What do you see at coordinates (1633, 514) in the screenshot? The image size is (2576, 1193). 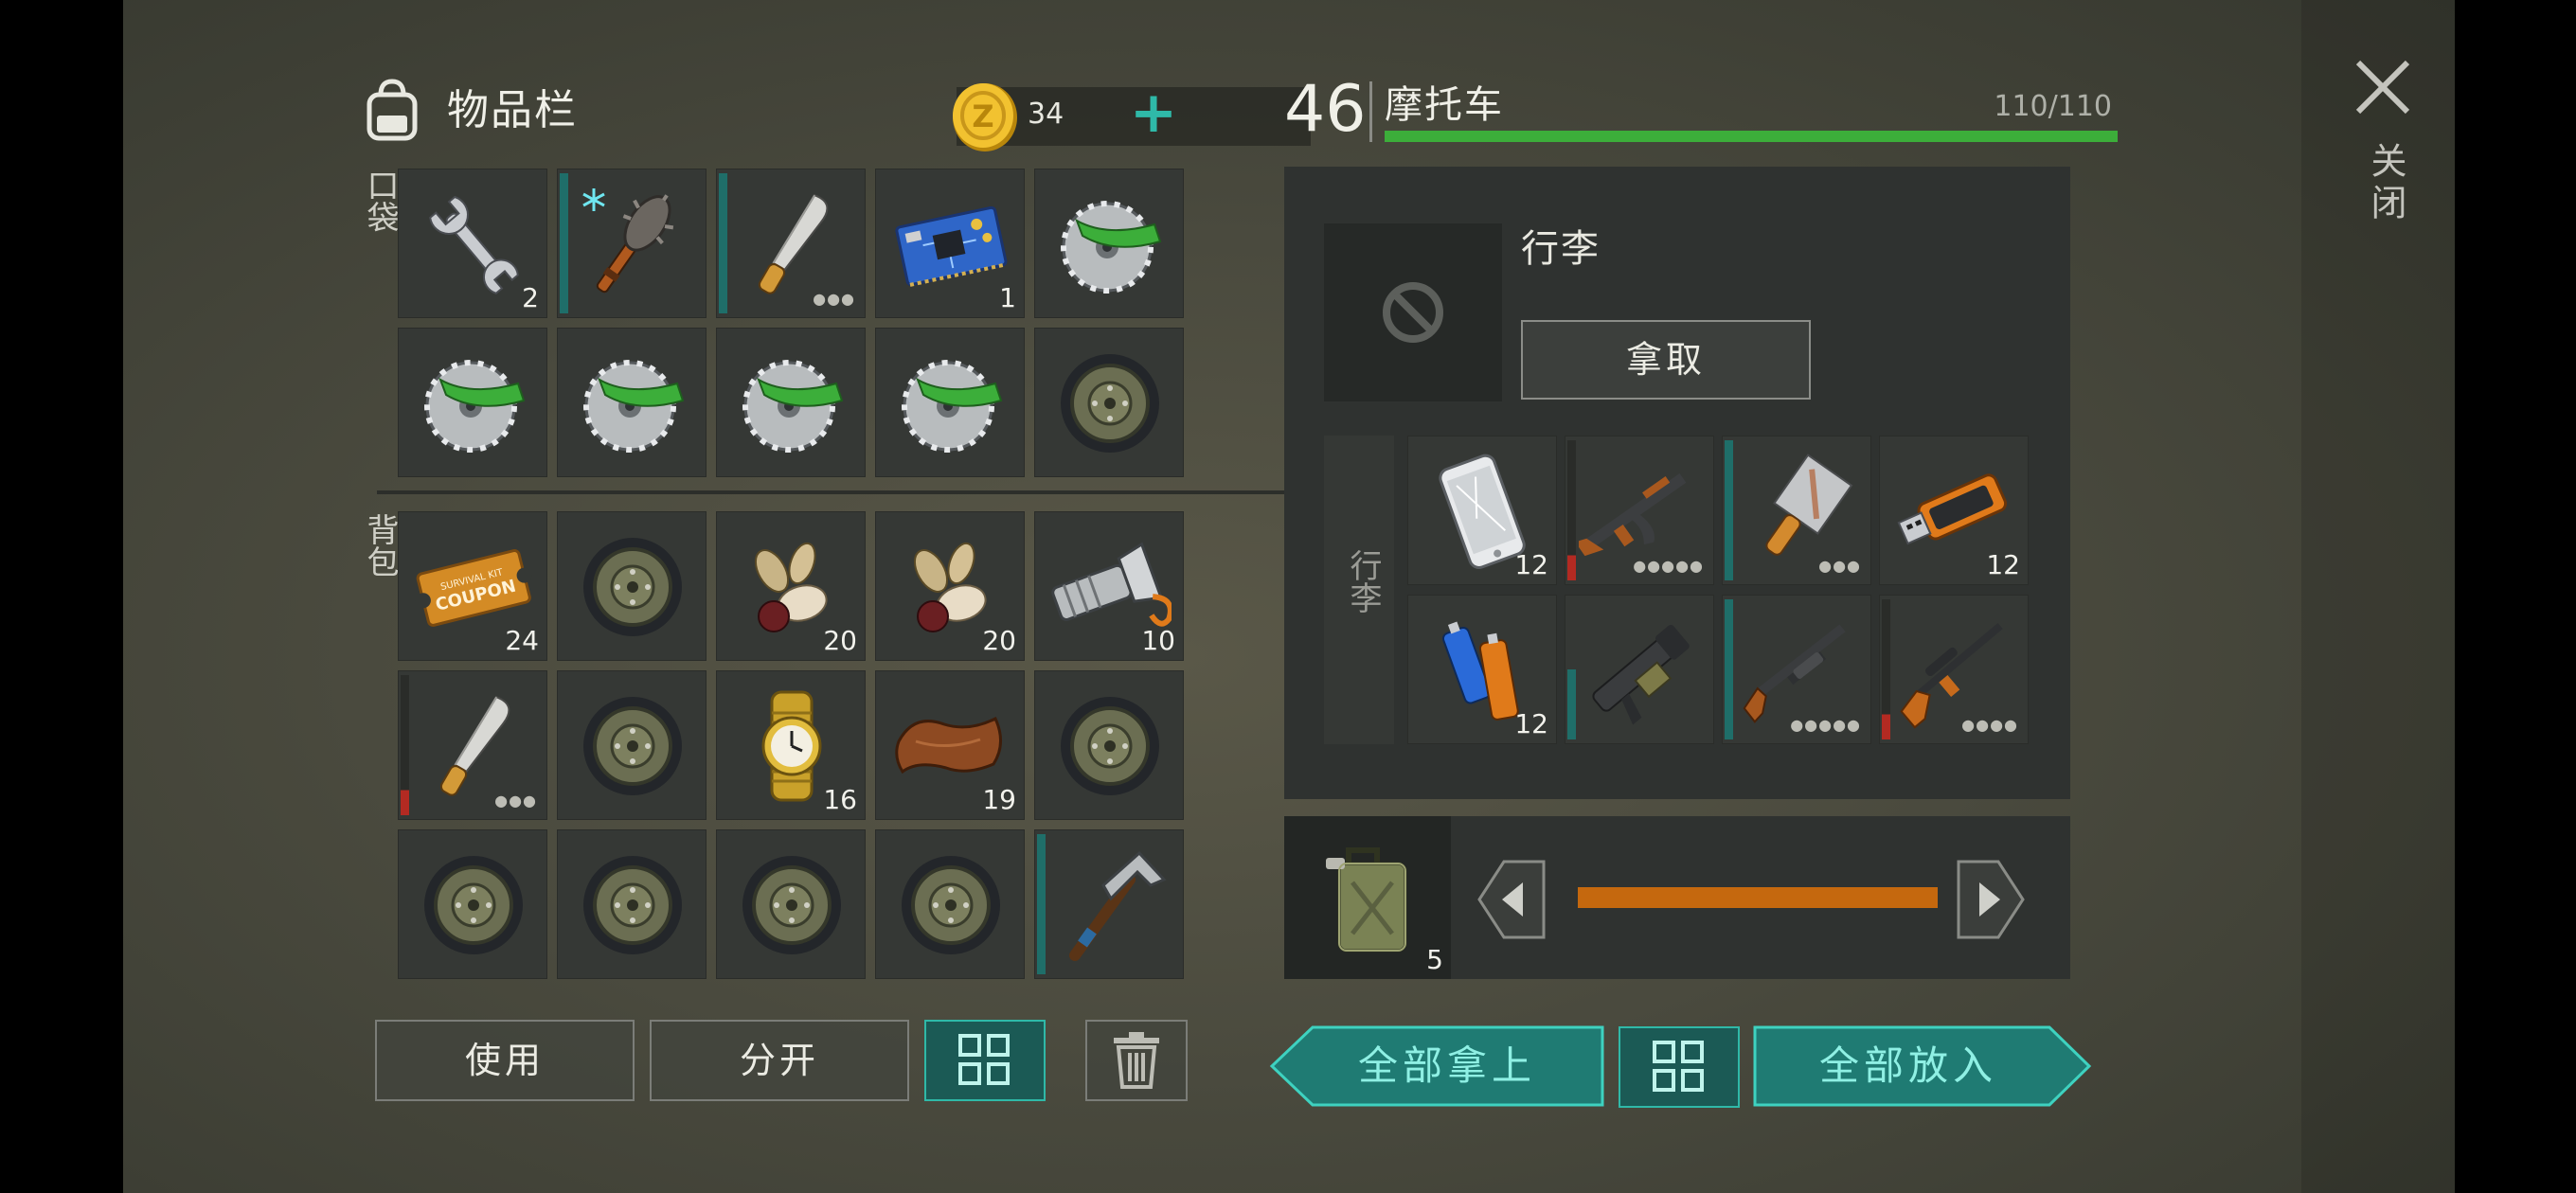 I see `assault-rifle-icon` at bounding box center [1633, 514].